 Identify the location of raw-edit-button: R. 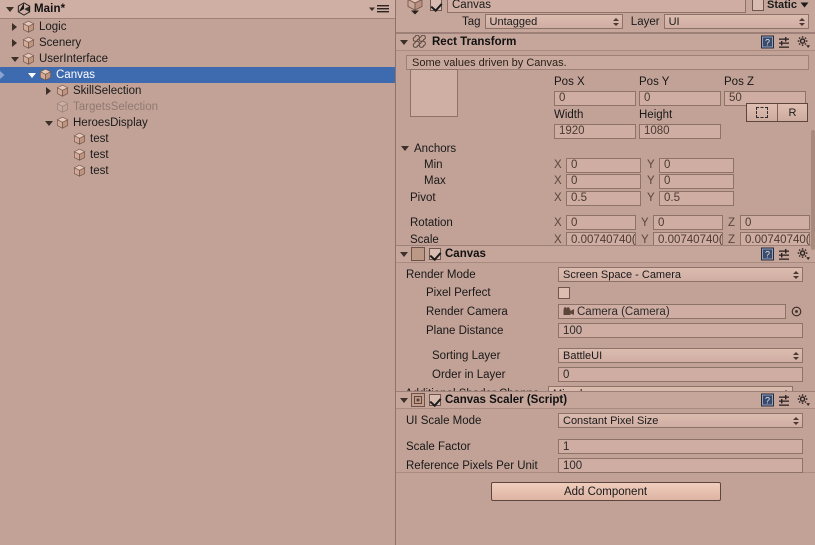
(792, 112).